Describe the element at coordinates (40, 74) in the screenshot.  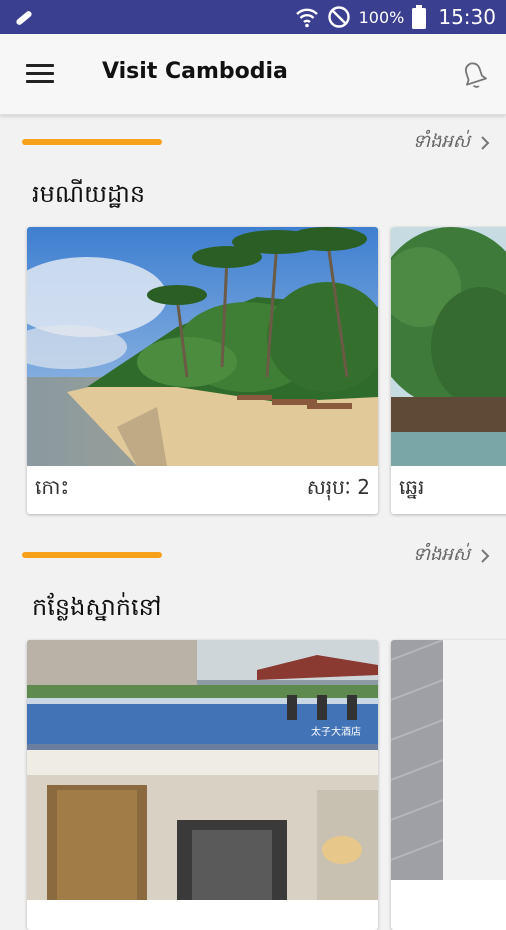
I see `hamburger-menu-icon` at that location.